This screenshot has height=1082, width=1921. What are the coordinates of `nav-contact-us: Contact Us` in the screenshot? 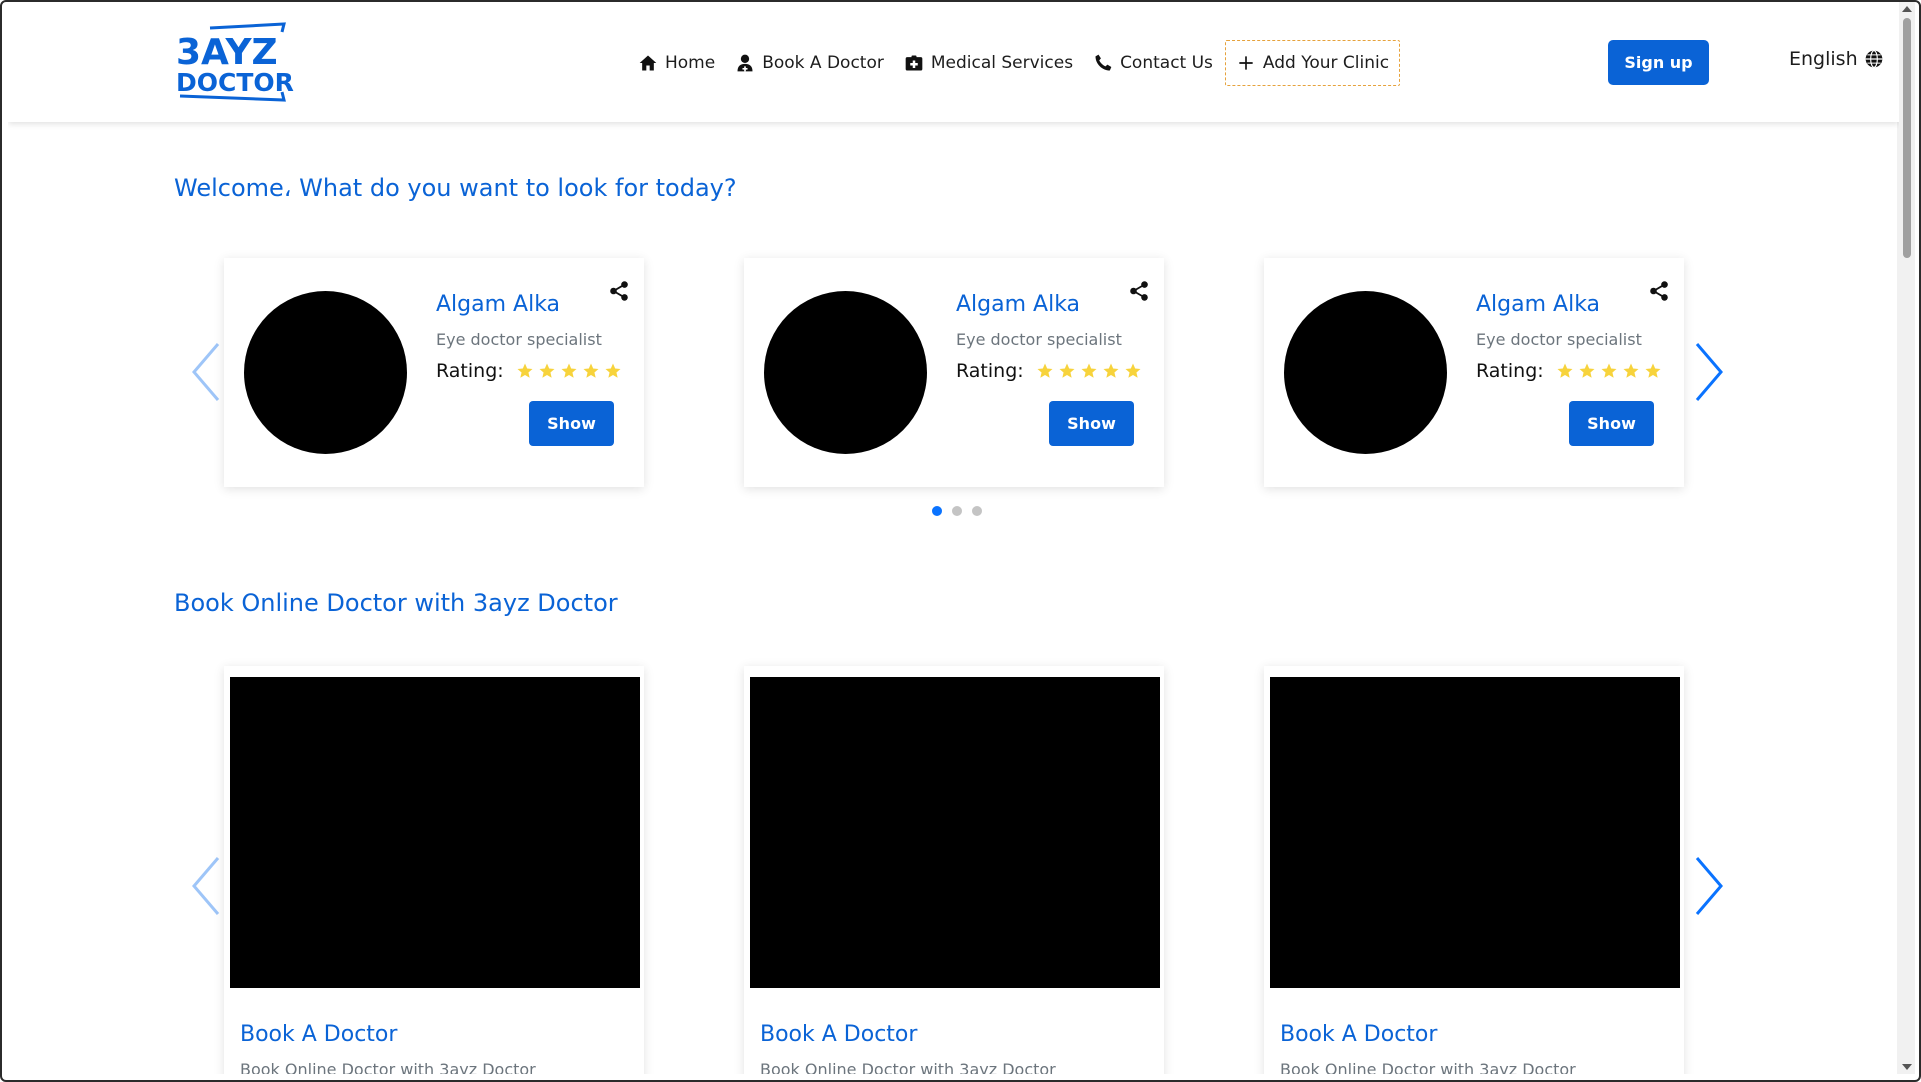 It's located at (1153, 63).